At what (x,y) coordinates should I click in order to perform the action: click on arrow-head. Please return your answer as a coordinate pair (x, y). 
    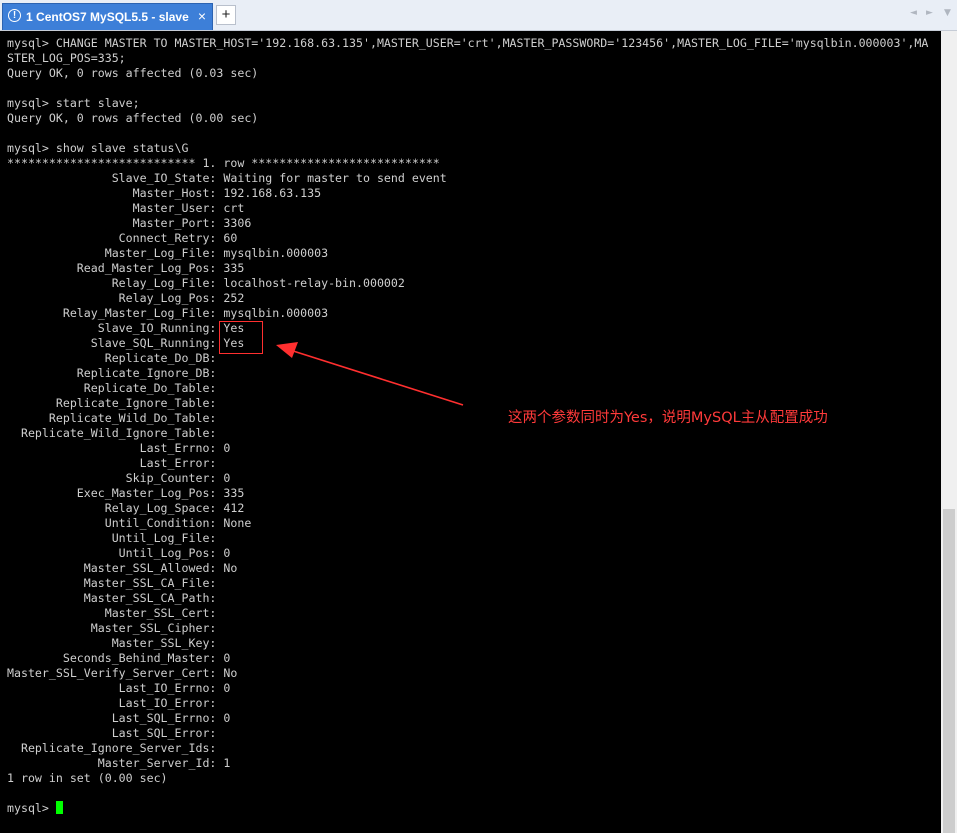
    Looking at the image, I should click on (287, 350).